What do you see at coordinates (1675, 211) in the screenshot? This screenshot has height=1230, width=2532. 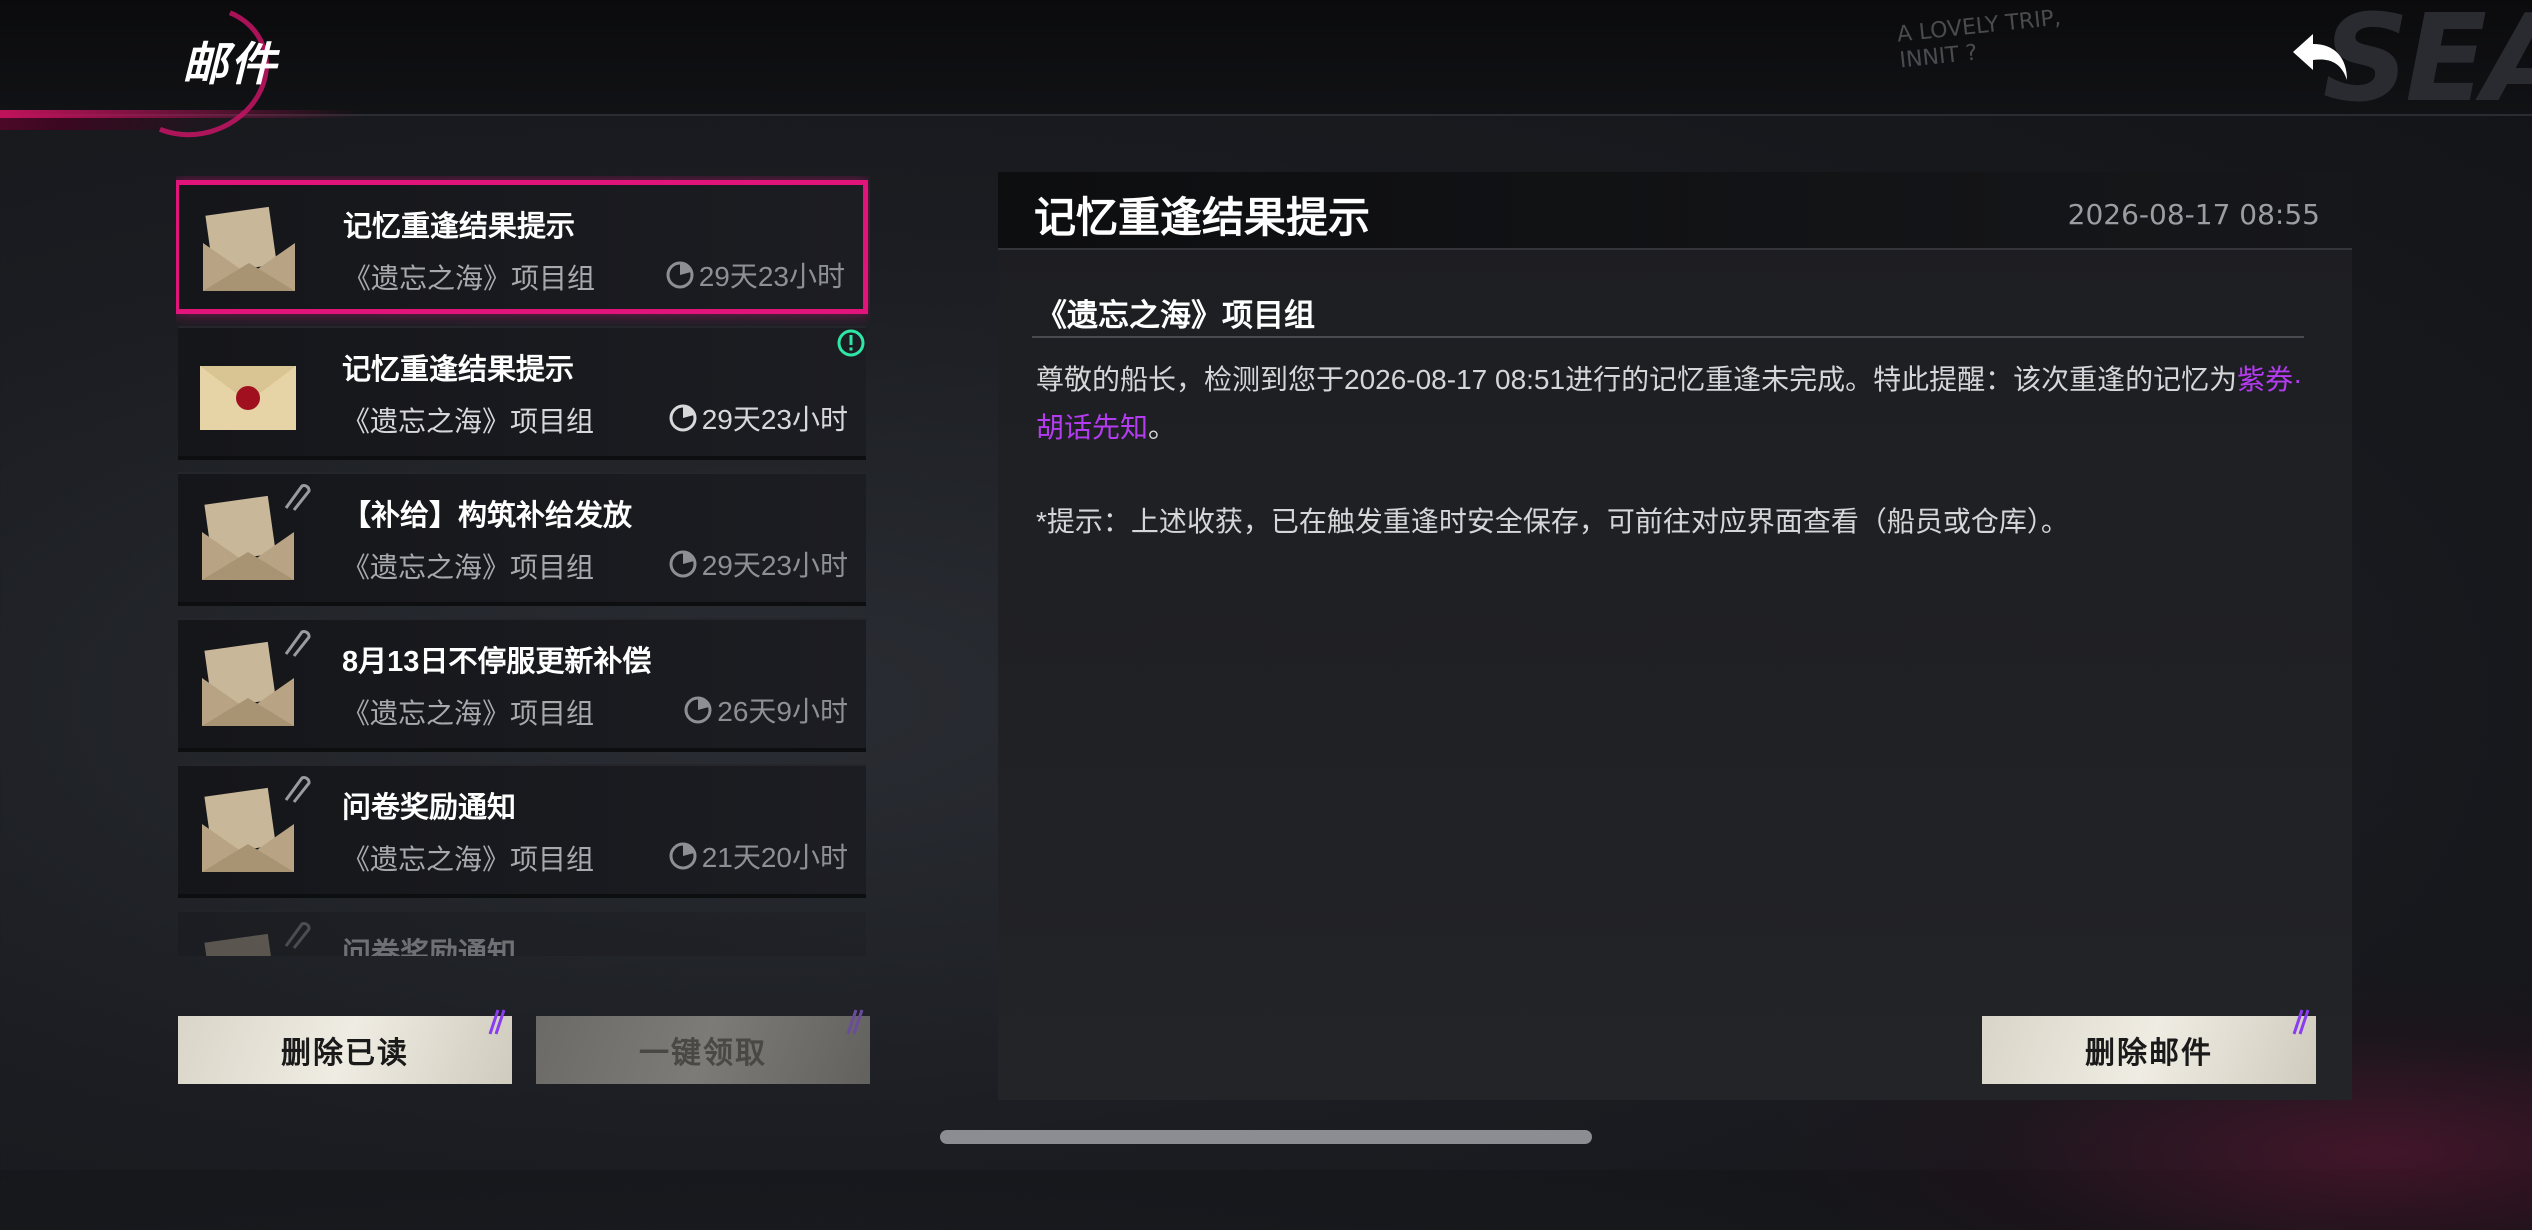 I see `detail-header: 记忆重逢结果提示 2026-08-17 08:55` at bounding box center [1675, 211].